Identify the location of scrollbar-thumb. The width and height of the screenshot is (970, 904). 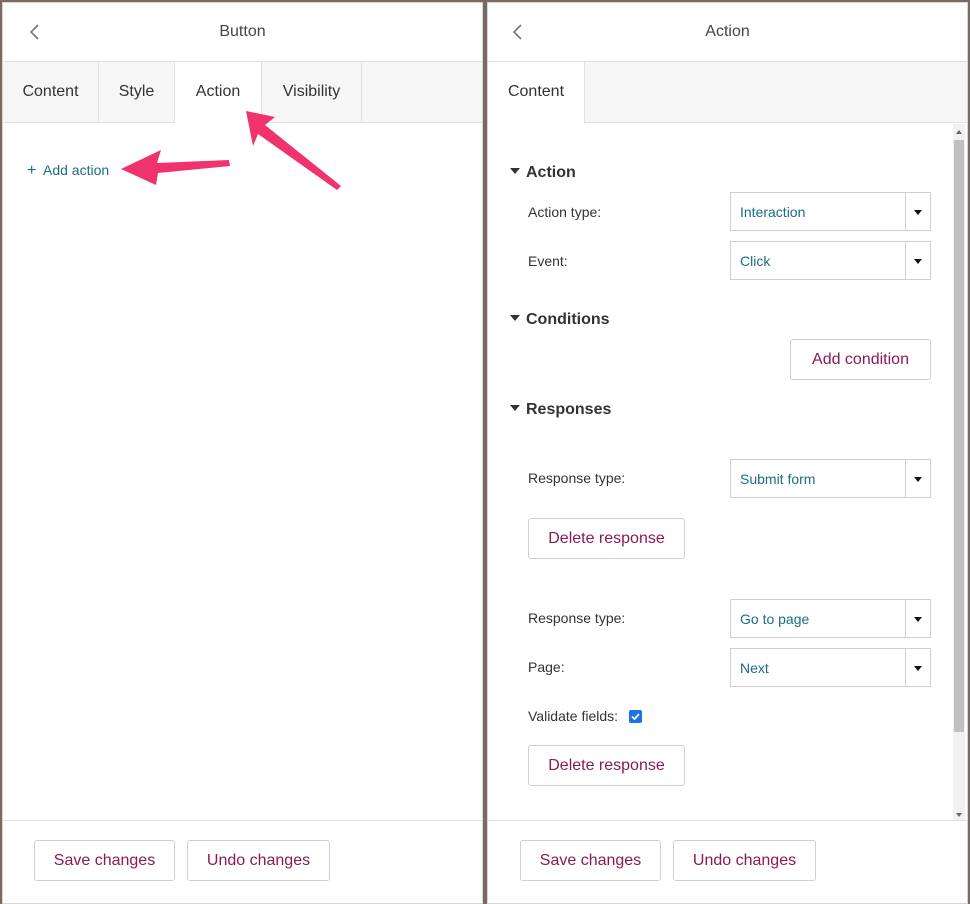
(959, 436).